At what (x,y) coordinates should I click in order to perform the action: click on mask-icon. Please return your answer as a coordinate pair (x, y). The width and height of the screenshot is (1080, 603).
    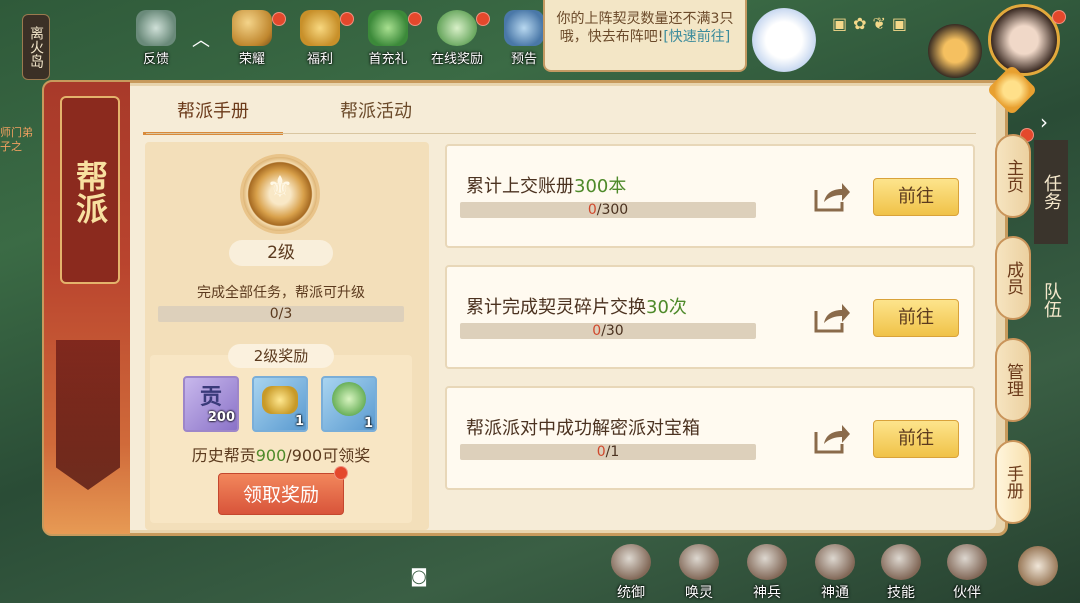
    Looking at the image, I should click on (835, 562).